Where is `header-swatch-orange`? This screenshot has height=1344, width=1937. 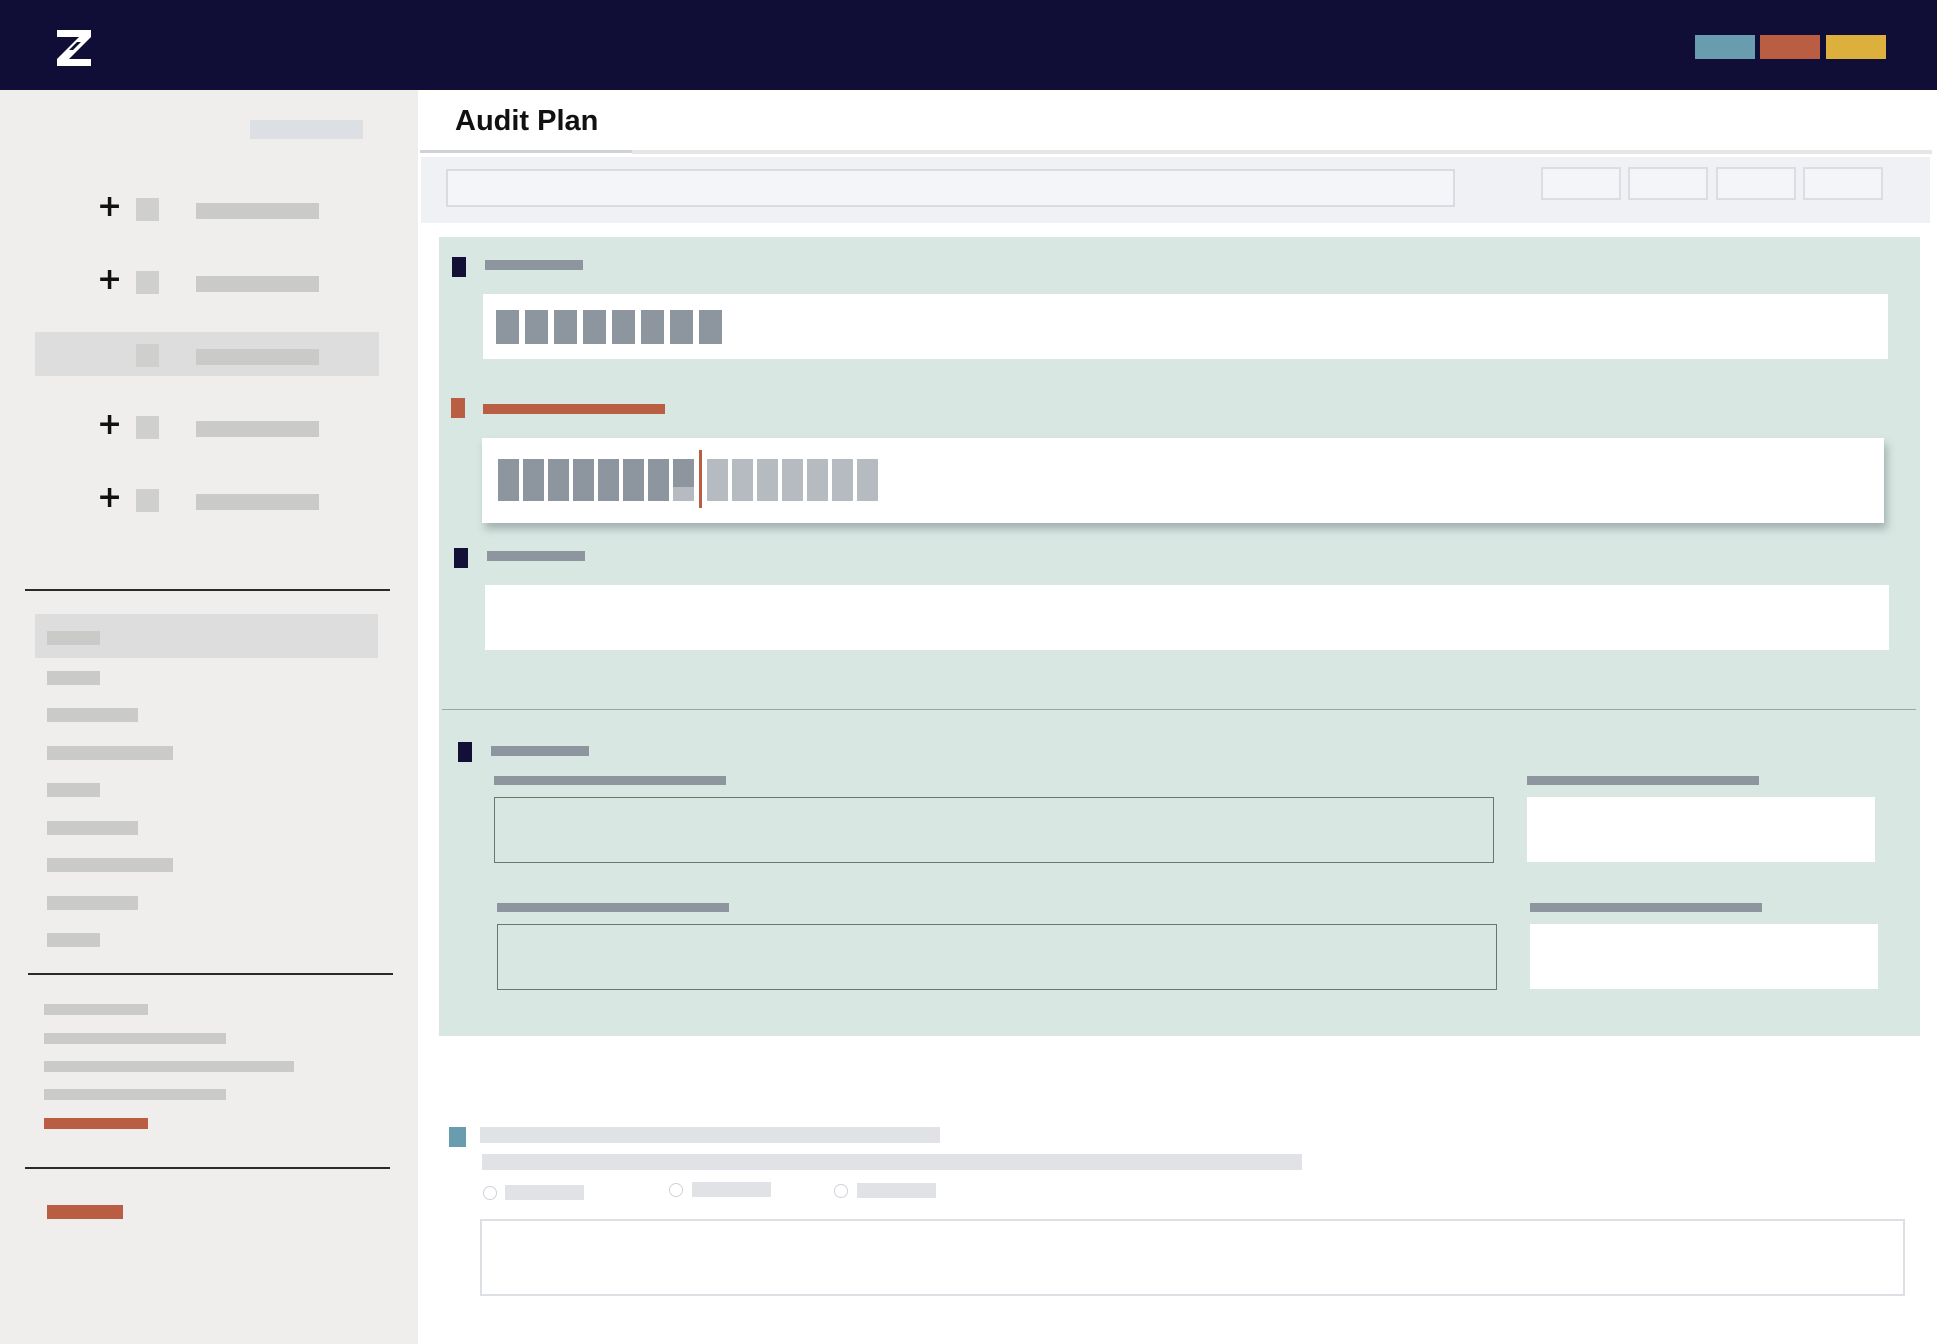 header-swatch-orange is located at coordinates (1790, 47).